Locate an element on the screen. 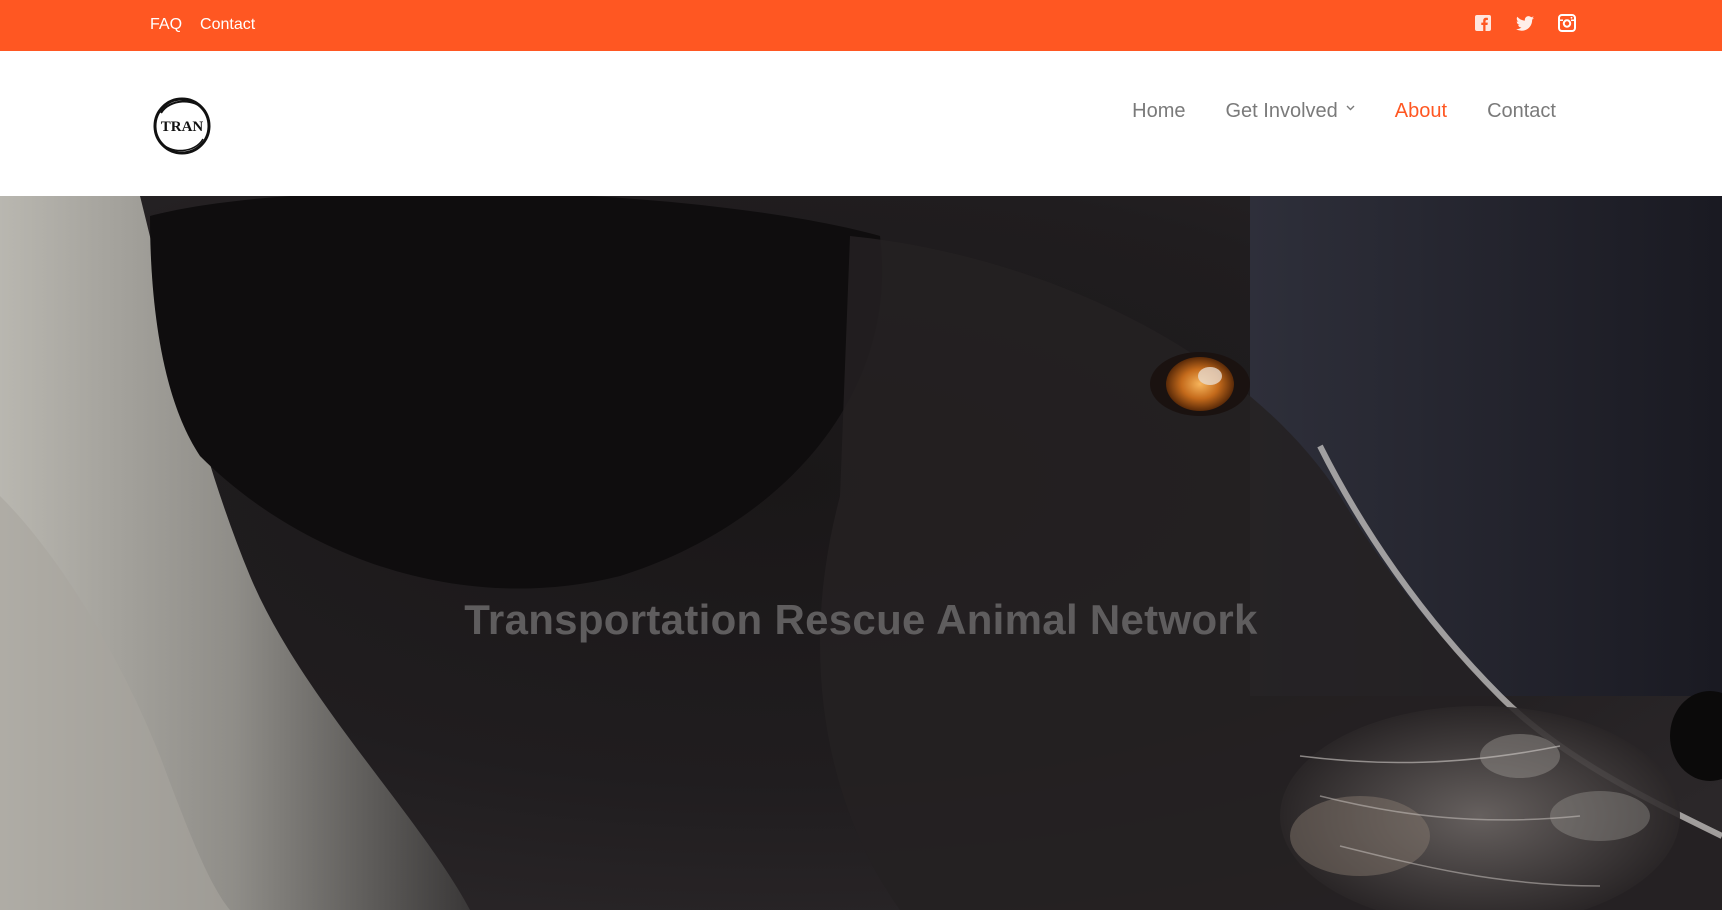  nav-item-about: About is located at coordinates (1421, 111).